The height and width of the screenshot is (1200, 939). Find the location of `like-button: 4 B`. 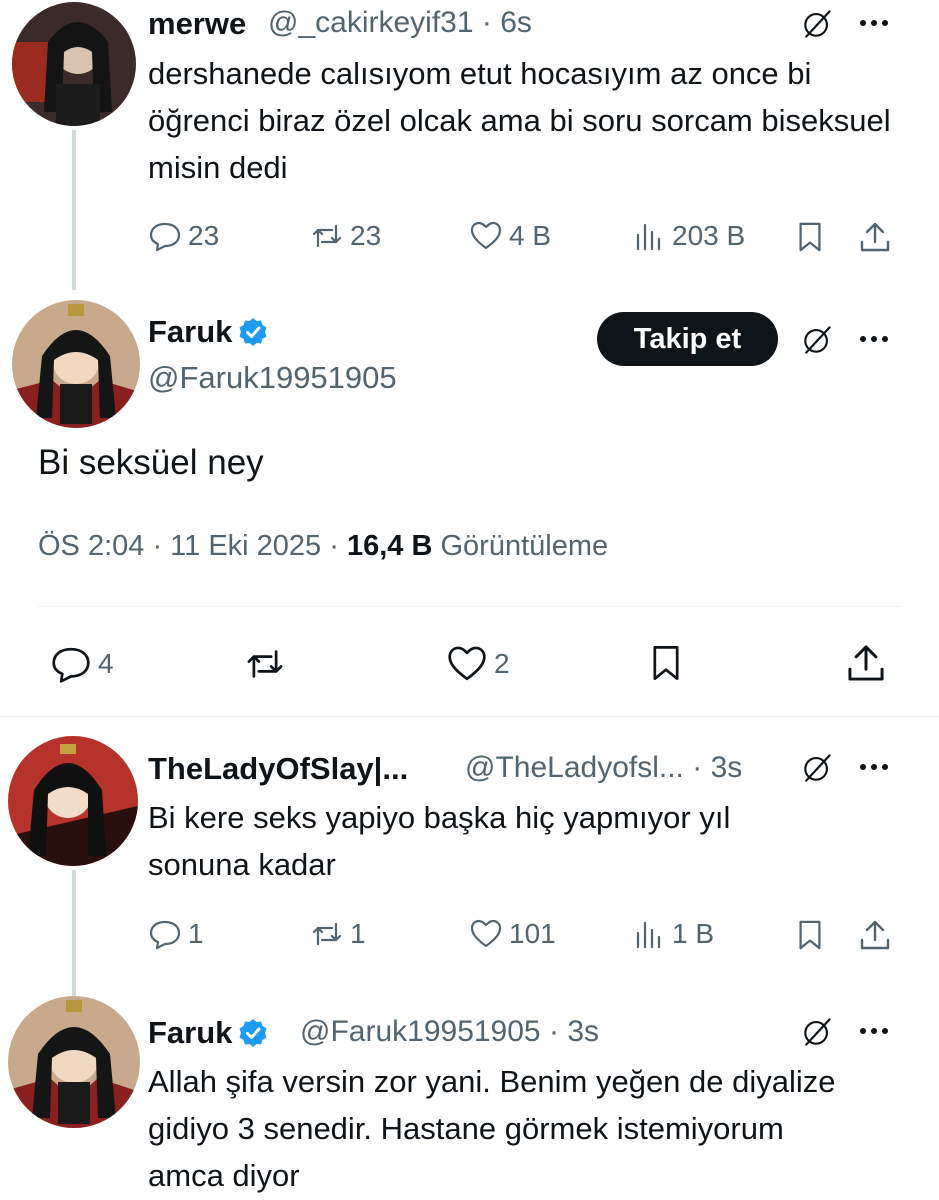

like-button: 4 B is located at coordinates (510, 236).